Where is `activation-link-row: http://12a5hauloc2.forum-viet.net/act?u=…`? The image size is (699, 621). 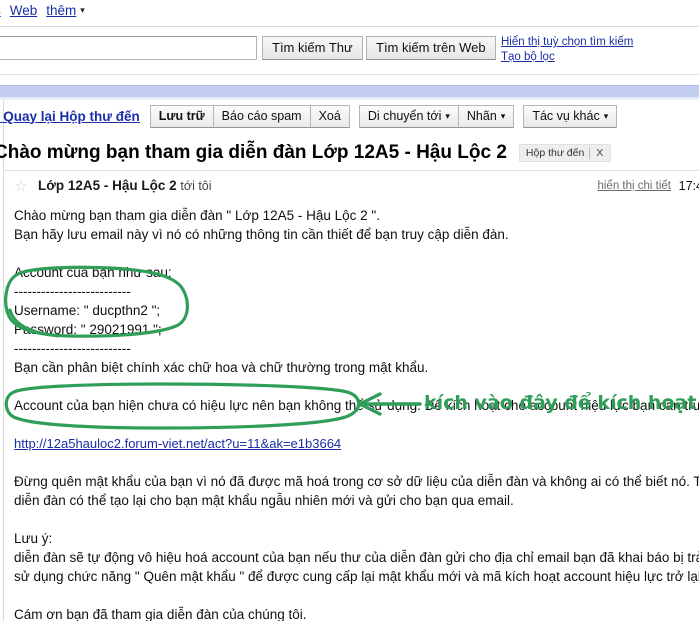
activation-link-row: http://12a5hauloc2.forum-viet.net/act?u=… is located at coordinates (356, 443).